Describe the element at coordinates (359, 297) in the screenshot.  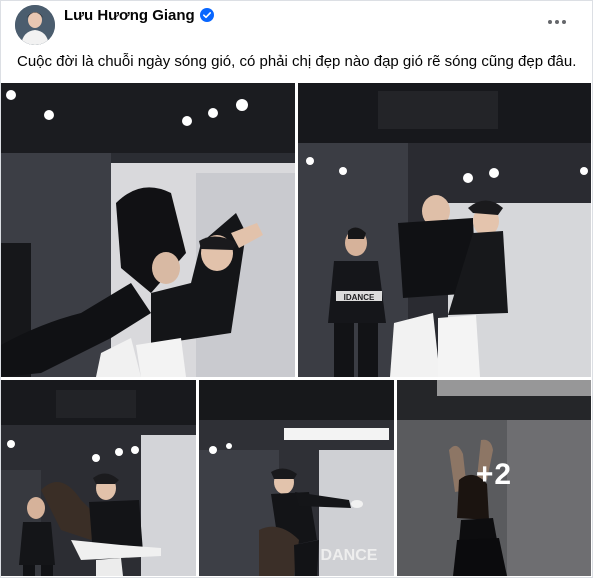
I see `jersey-text: IDANCE` at that location.